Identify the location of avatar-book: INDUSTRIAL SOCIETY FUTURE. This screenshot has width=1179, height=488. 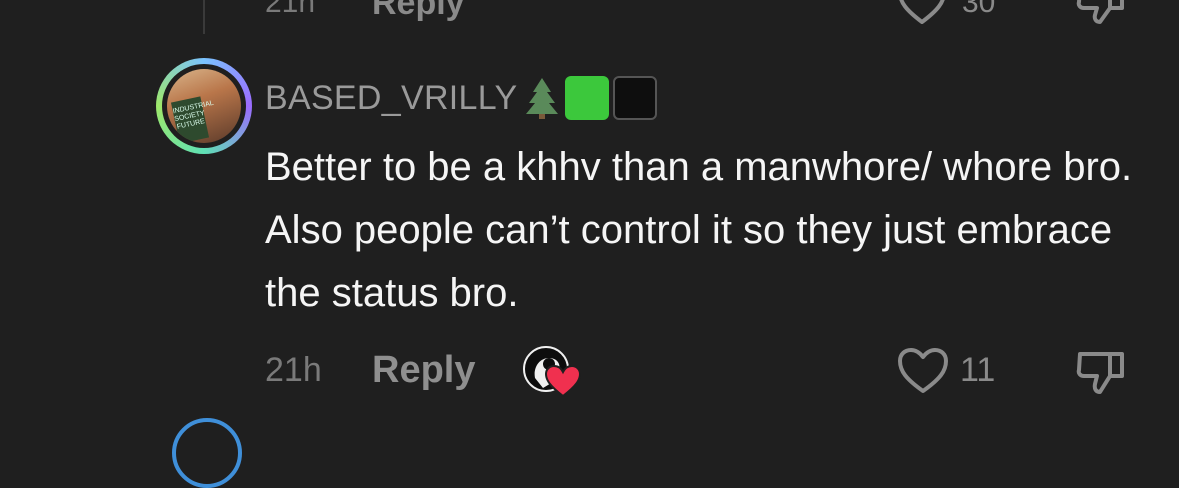
(192, 119).